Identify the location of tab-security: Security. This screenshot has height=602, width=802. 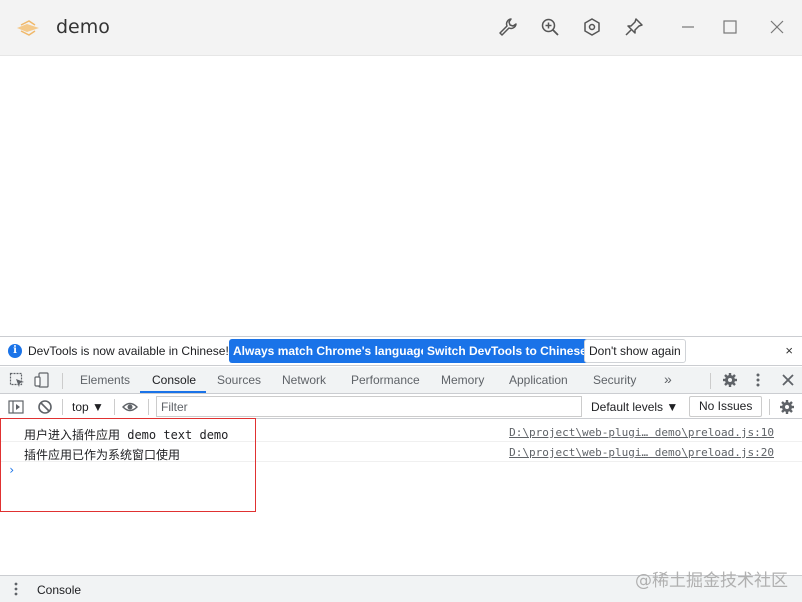
(614, 380).